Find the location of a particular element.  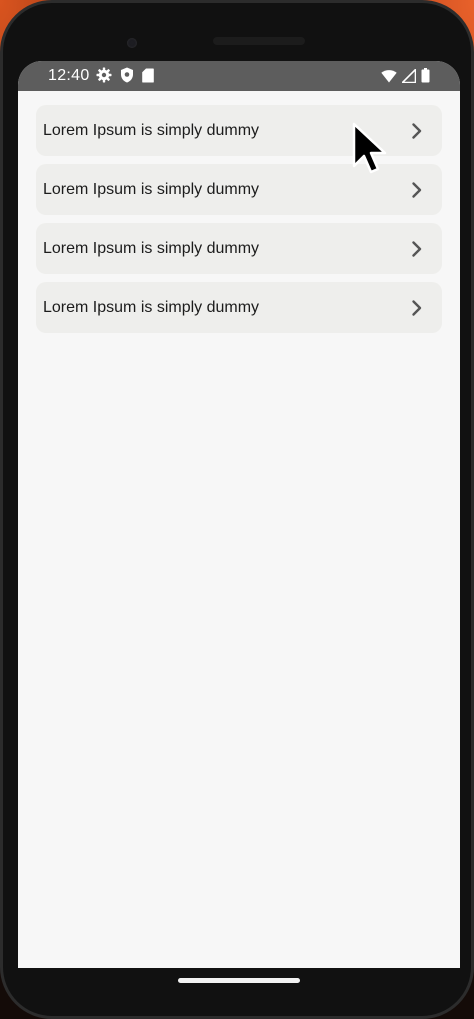

signal-icon is located at coordinates (408, 77).